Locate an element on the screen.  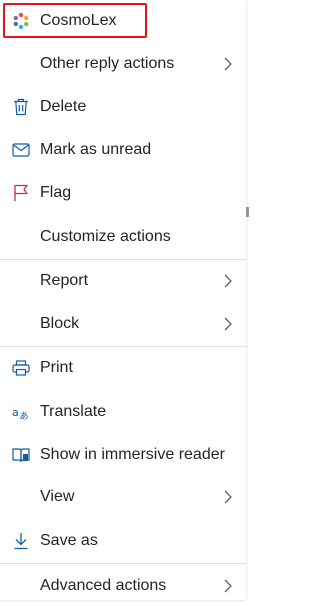
menu-item-label: Report is located at coordinates (64, 280).